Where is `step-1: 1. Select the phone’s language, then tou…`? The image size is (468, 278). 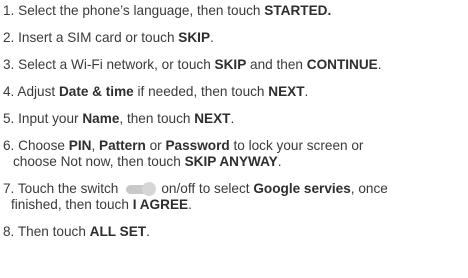 step-1: 1. Select the phone’s language, then tou… is located at coordinates (235, 11).